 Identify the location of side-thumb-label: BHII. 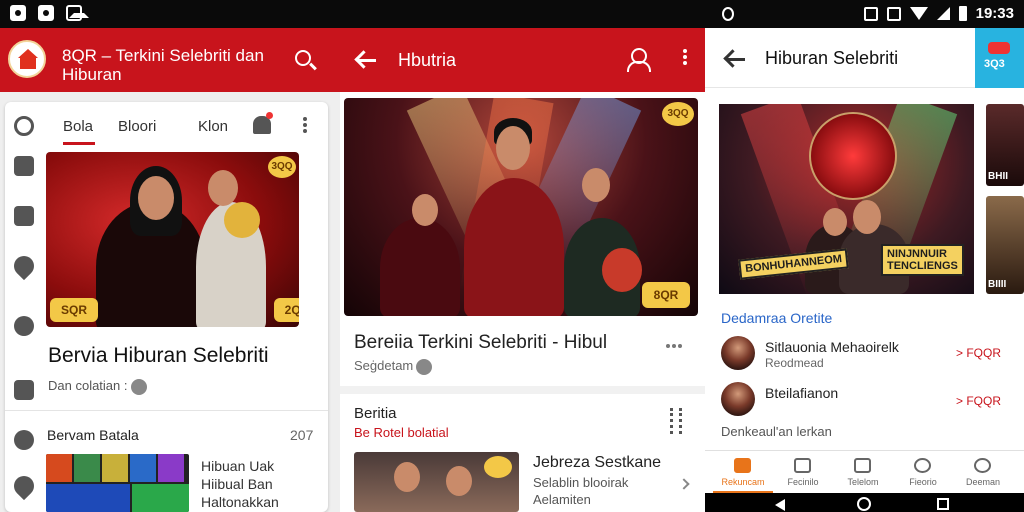
(998, 176).